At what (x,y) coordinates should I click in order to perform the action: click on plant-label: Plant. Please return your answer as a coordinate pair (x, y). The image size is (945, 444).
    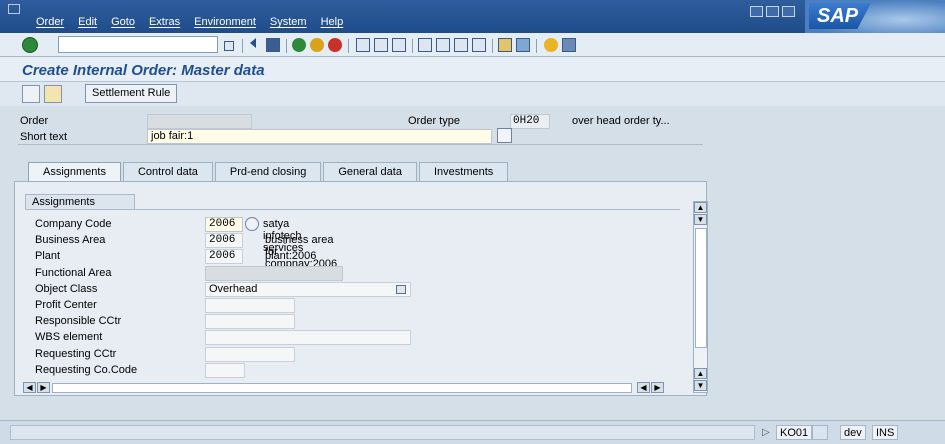
    Looking at the image, I should click on (48, 256).